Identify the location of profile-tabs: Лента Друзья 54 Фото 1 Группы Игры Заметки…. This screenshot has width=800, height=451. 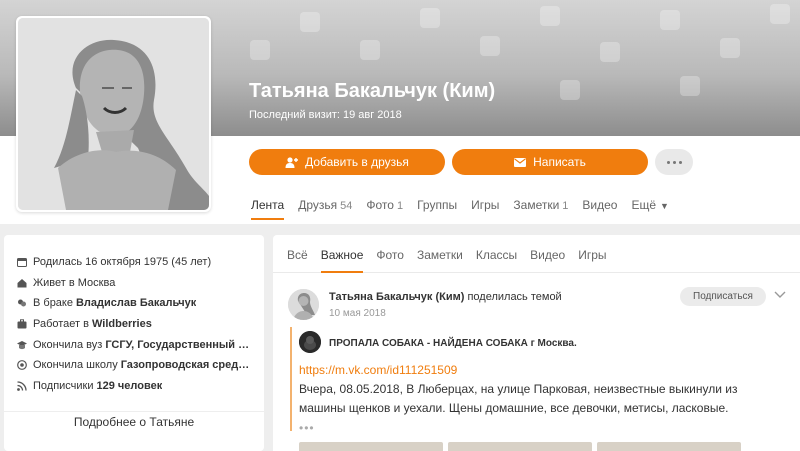
(467, 209).